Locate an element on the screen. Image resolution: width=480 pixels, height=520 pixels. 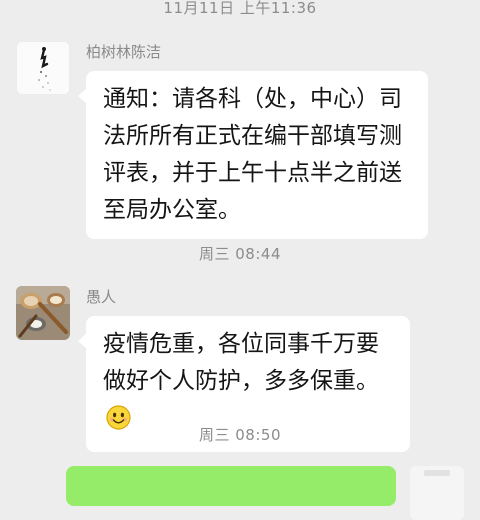
self-avatar-icon is located at coordinates (437, 493).